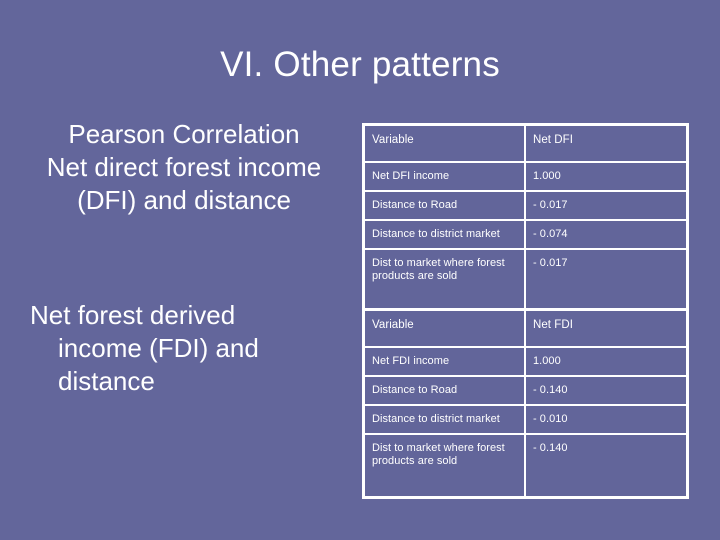  I want to click on table-cell-variable: Net FDI income, so click(444, 361).